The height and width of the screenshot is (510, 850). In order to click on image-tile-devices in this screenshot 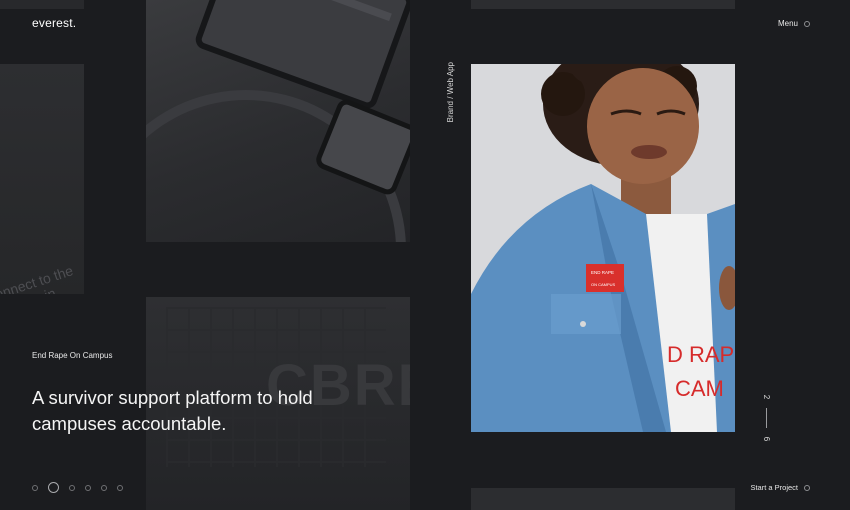, I will do `click(278, 121)`.